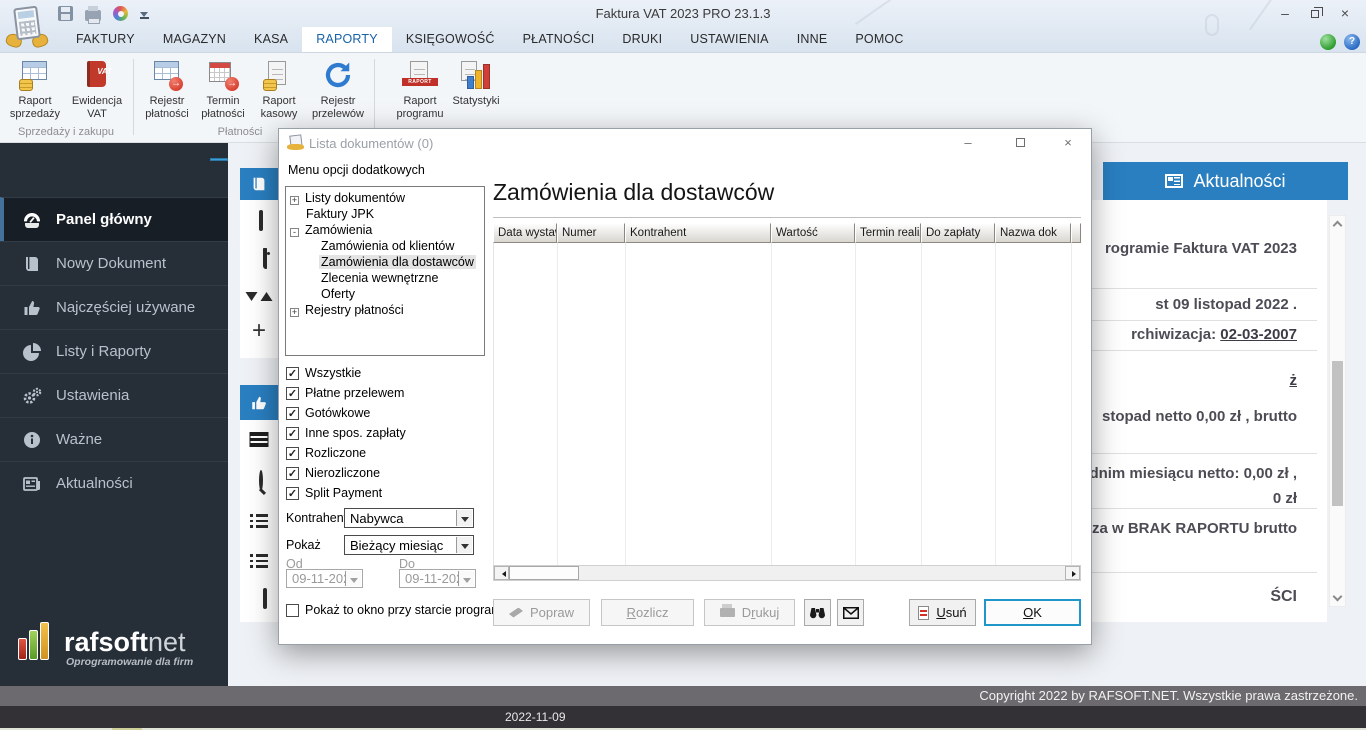 This screenshot has height=730, width=1366. Describe the element at coordinates (261, 480) in the screenshot. I see `search-icon` at that location.